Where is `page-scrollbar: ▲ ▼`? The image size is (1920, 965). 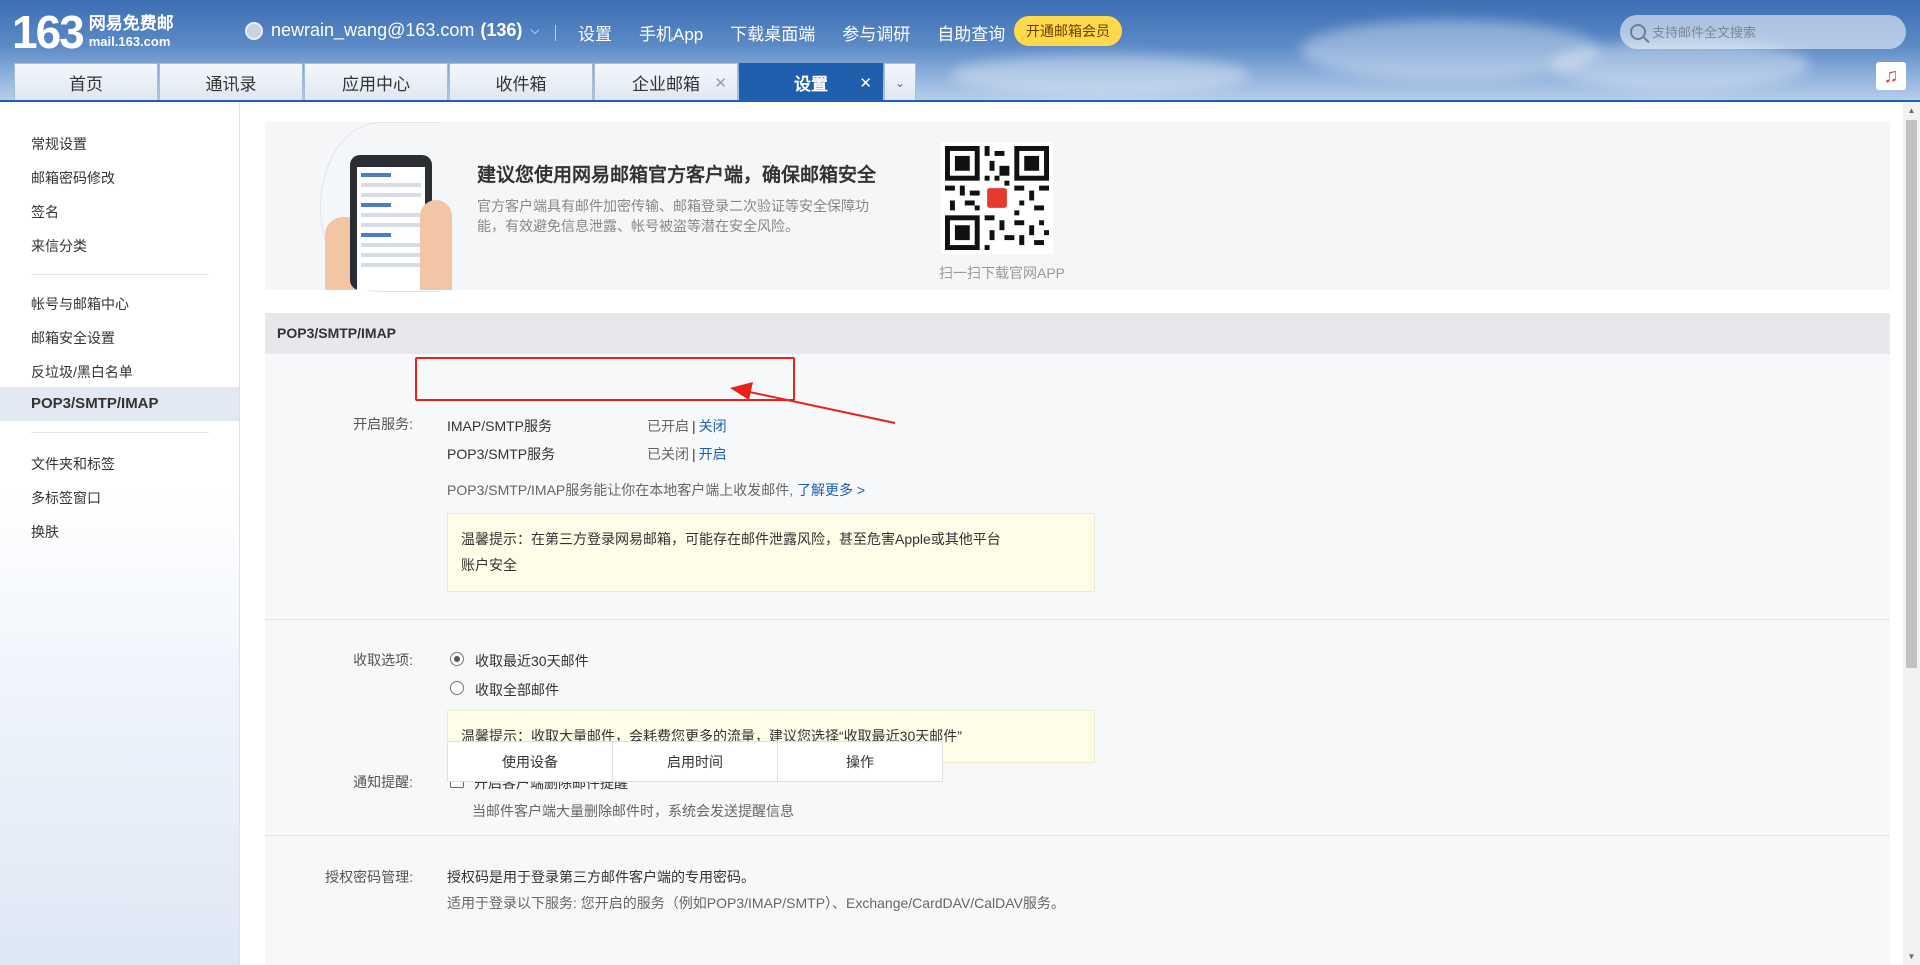 page-scrollbar: ▲ ▼ is located at coordinates (1911, 533).